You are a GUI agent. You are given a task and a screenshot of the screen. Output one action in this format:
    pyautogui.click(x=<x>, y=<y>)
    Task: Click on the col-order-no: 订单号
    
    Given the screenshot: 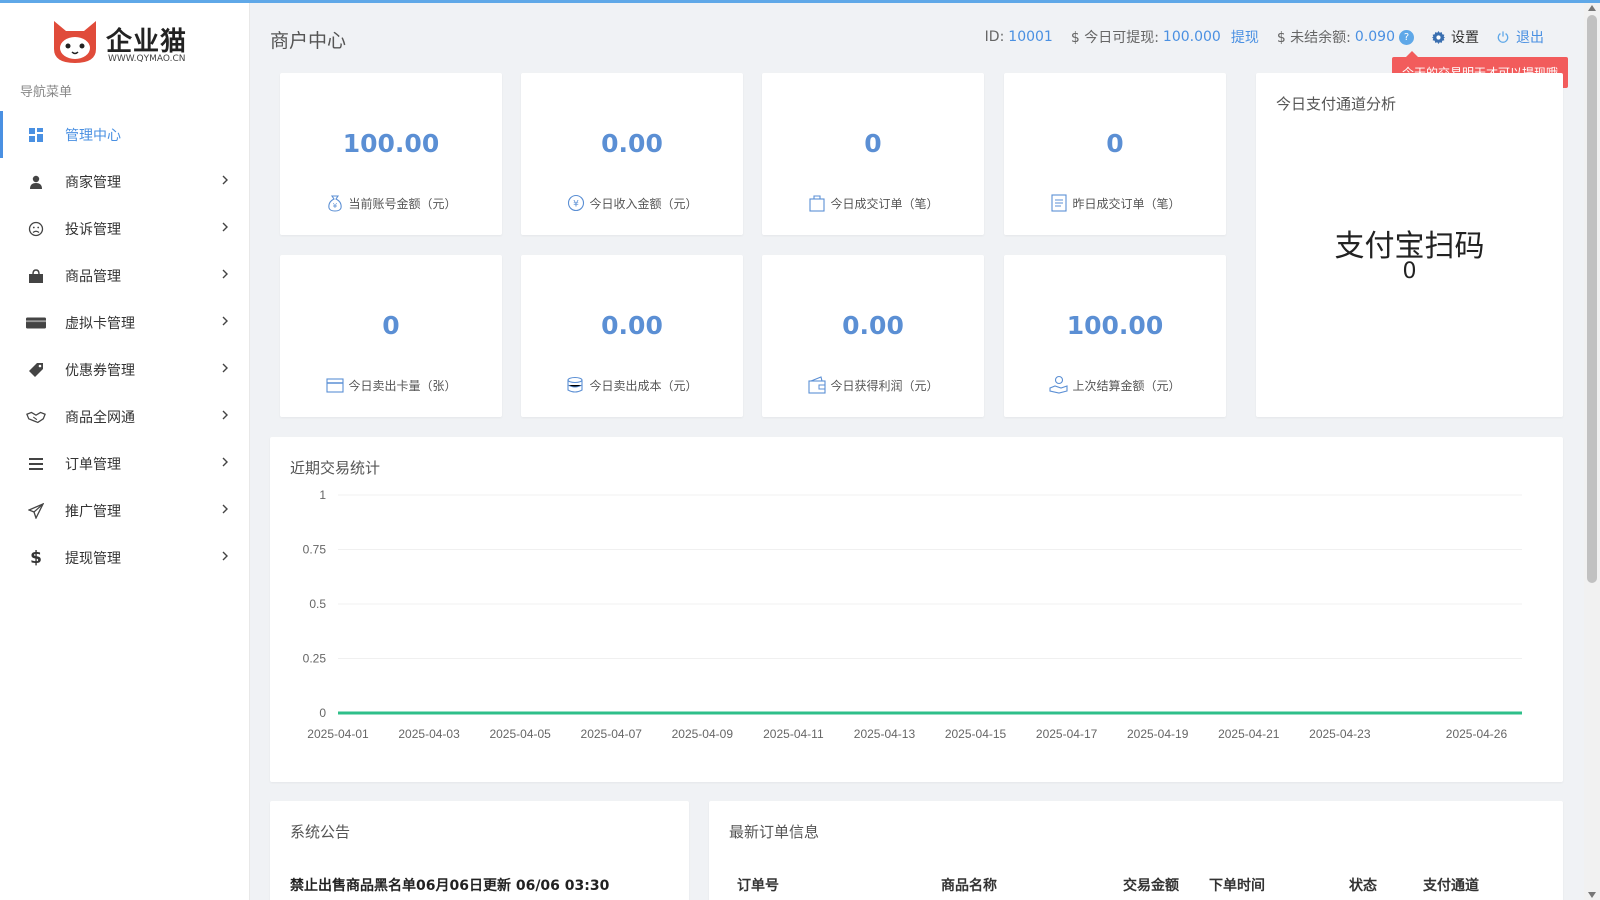 What is the action you would take?
    pyautogui.click(x=758, y=886)
    